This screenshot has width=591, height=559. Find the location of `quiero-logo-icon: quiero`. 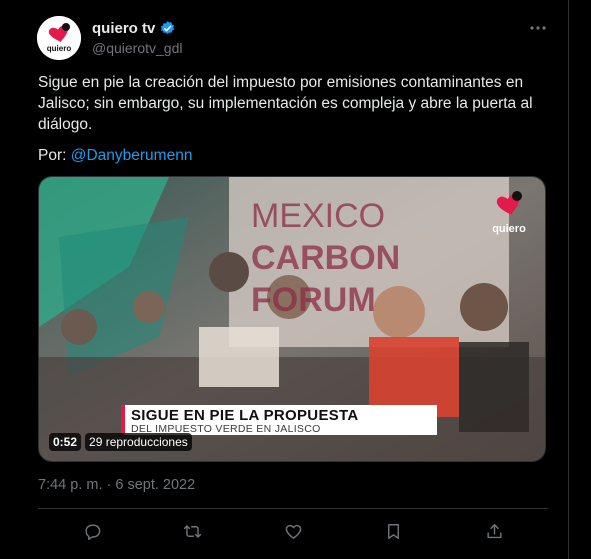

quiero-logo-icon: quiero is located at coordinates (59, 38).